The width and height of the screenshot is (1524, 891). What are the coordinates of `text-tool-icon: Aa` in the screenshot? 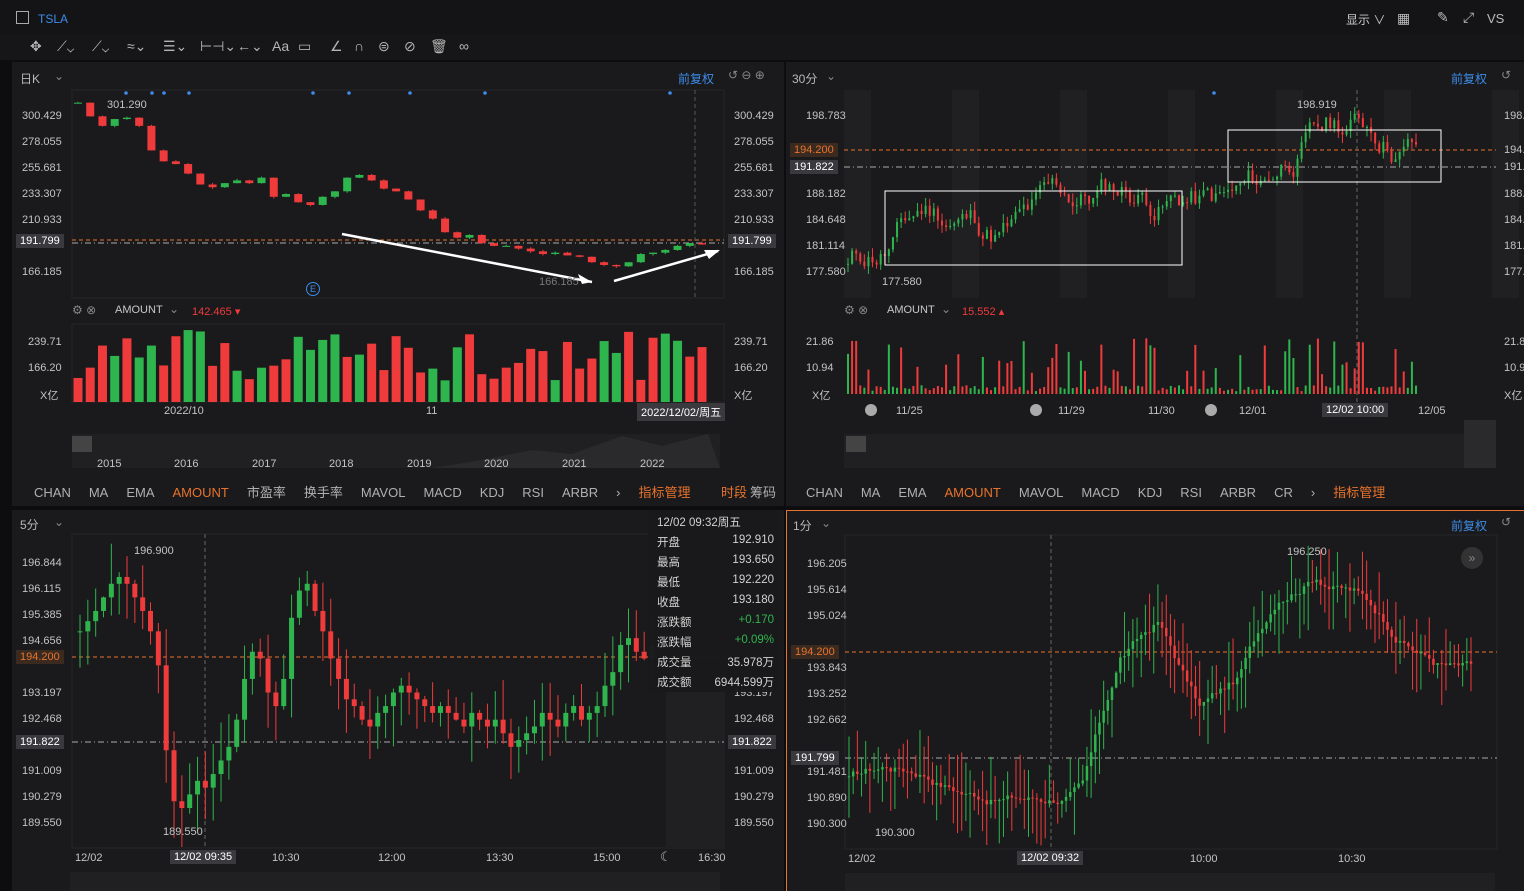 It's located at (280, 46).